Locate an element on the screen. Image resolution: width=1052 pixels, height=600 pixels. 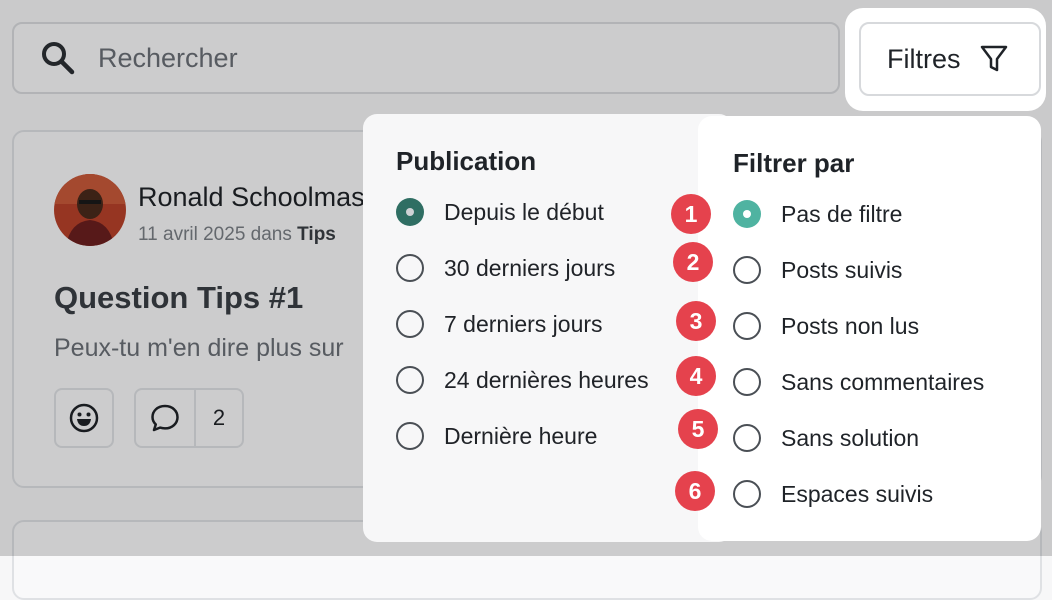
filter-option-no-solution: Sans solution is located at coordinates (826, 438).